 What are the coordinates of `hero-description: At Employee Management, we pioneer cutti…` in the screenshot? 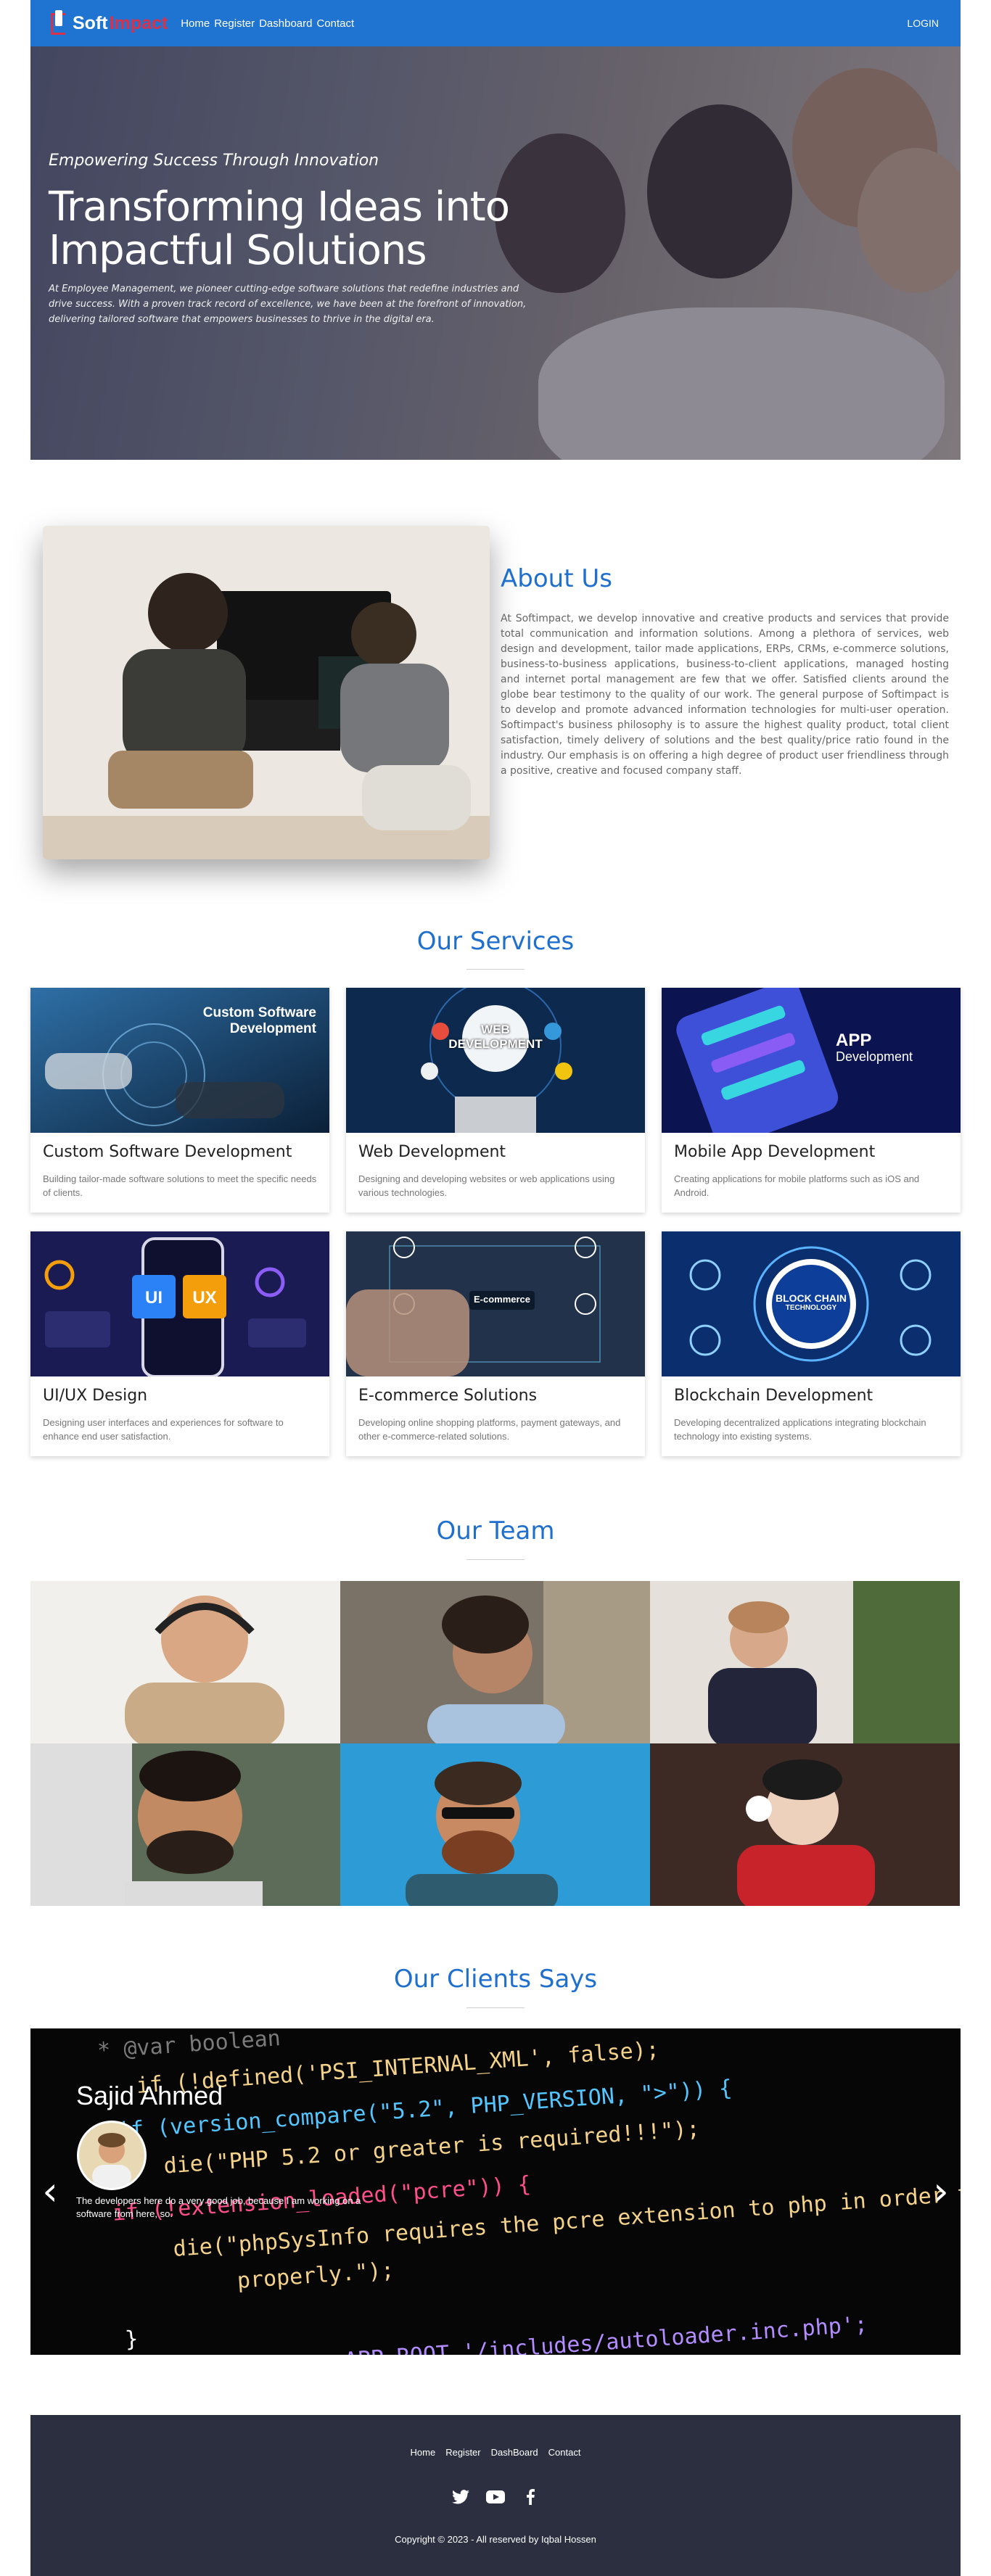 It's located at (288, 304).